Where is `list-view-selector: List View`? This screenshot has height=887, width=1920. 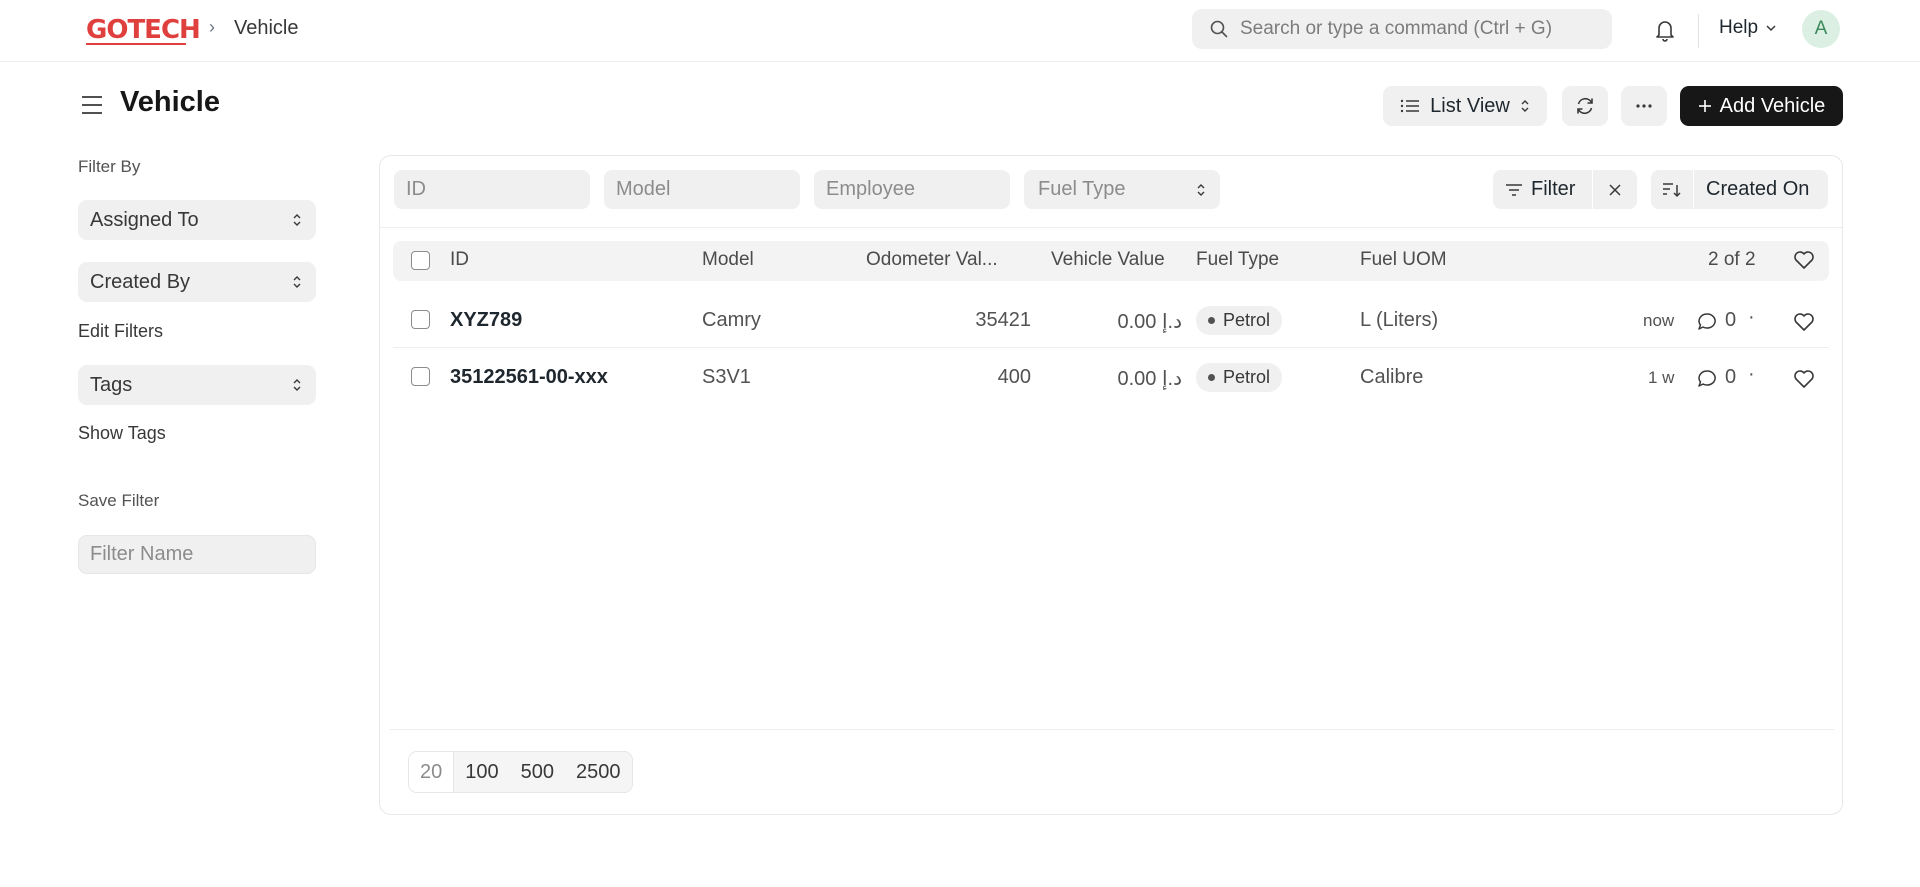
list-view-selector: List View is located at coordinates (1465, 106).